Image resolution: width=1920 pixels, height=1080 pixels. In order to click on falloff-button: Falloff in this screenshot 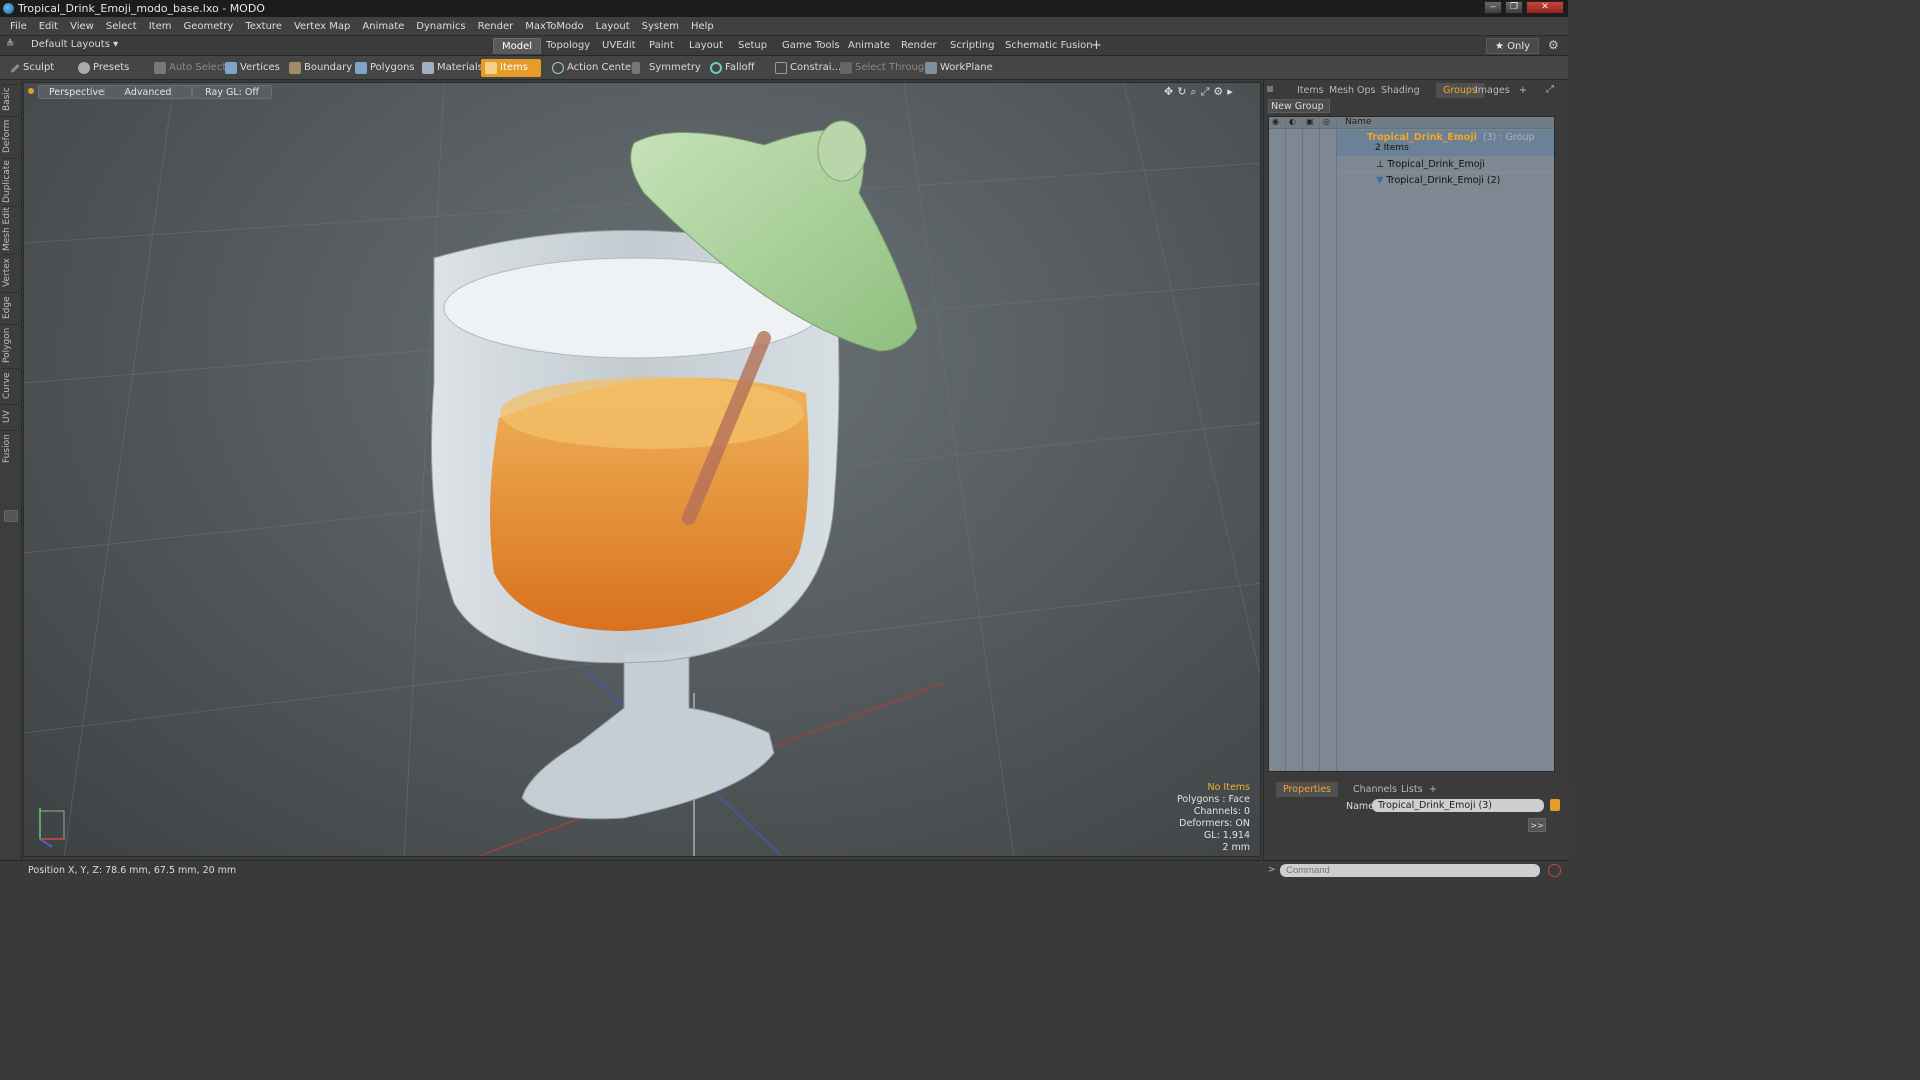, I will do `click(733, 68)`.